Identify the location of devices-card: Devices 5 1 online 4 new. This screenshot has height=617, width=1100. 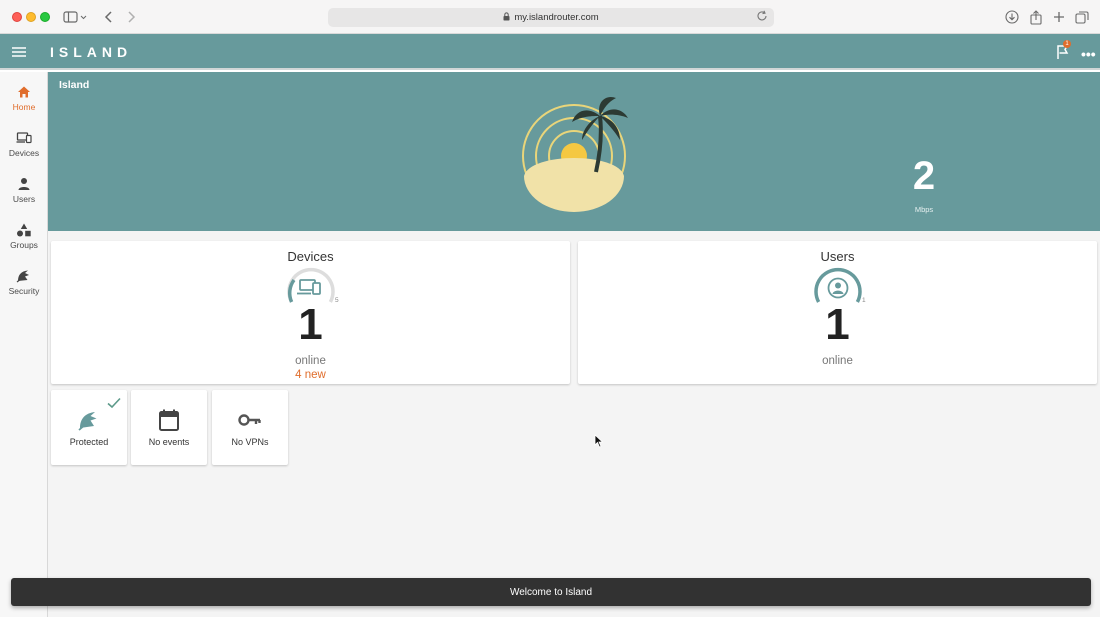
(310, 312).